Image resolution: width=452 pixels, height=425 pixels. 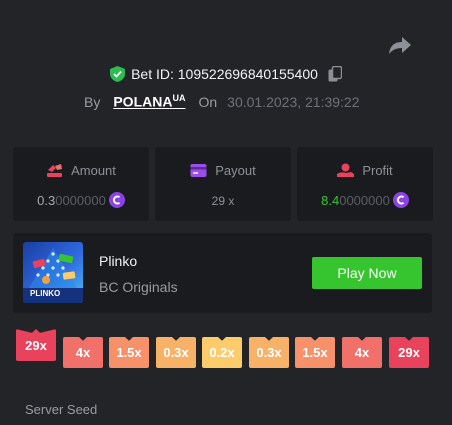 What do you see at coordinates (118, 261) in the screenshot?
I see `game-name: Plinko` at bounding box center [118, 261].